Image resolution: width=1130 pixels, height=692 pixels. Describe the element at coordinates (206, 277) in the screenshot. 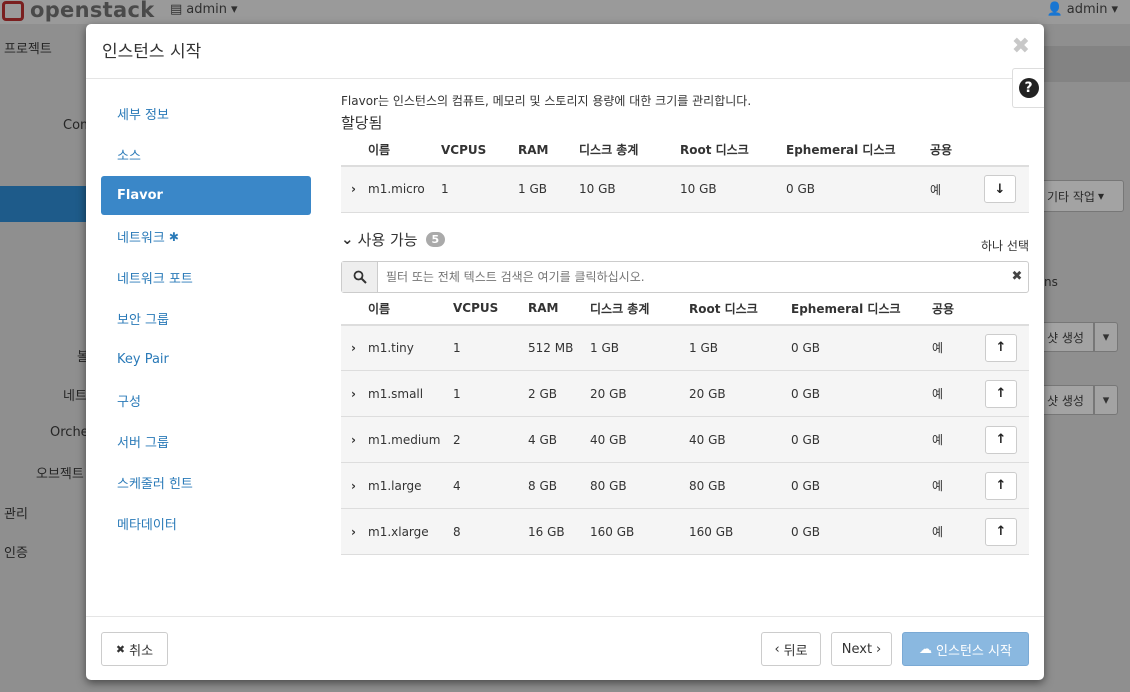

I see `wizard-step-network-ports: 네트워크 포트` at that location.